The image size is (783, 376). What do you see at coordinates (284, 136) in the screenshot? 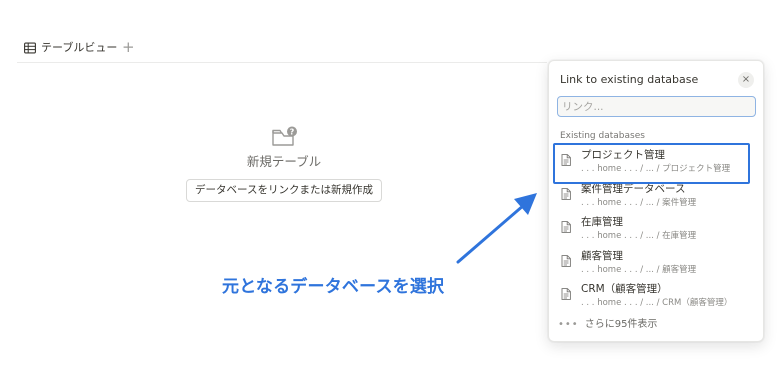
I see `folder-question-icon: ?` at bounding box center [284, 136].